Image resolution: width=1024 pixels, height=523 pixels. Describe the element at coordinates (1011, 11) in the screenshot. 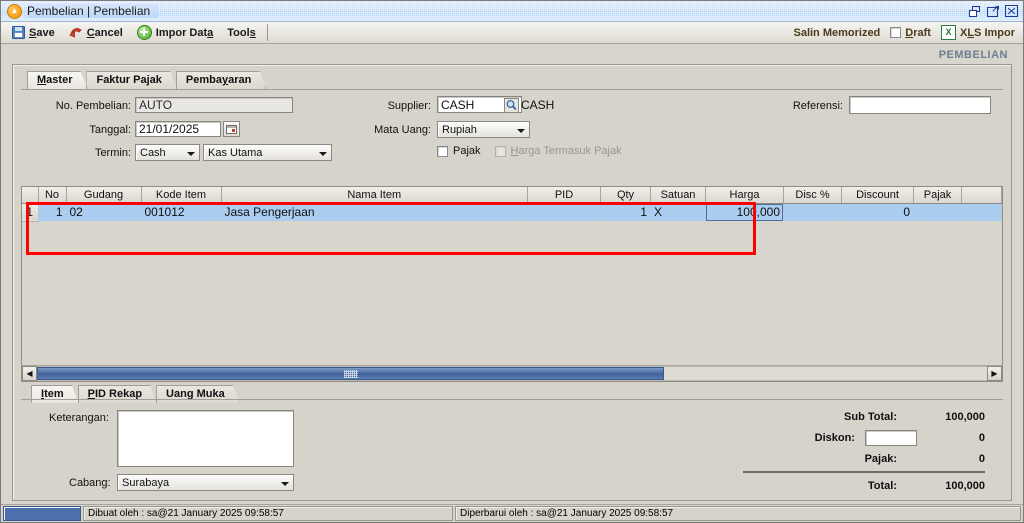

I see `close-button` at that location.